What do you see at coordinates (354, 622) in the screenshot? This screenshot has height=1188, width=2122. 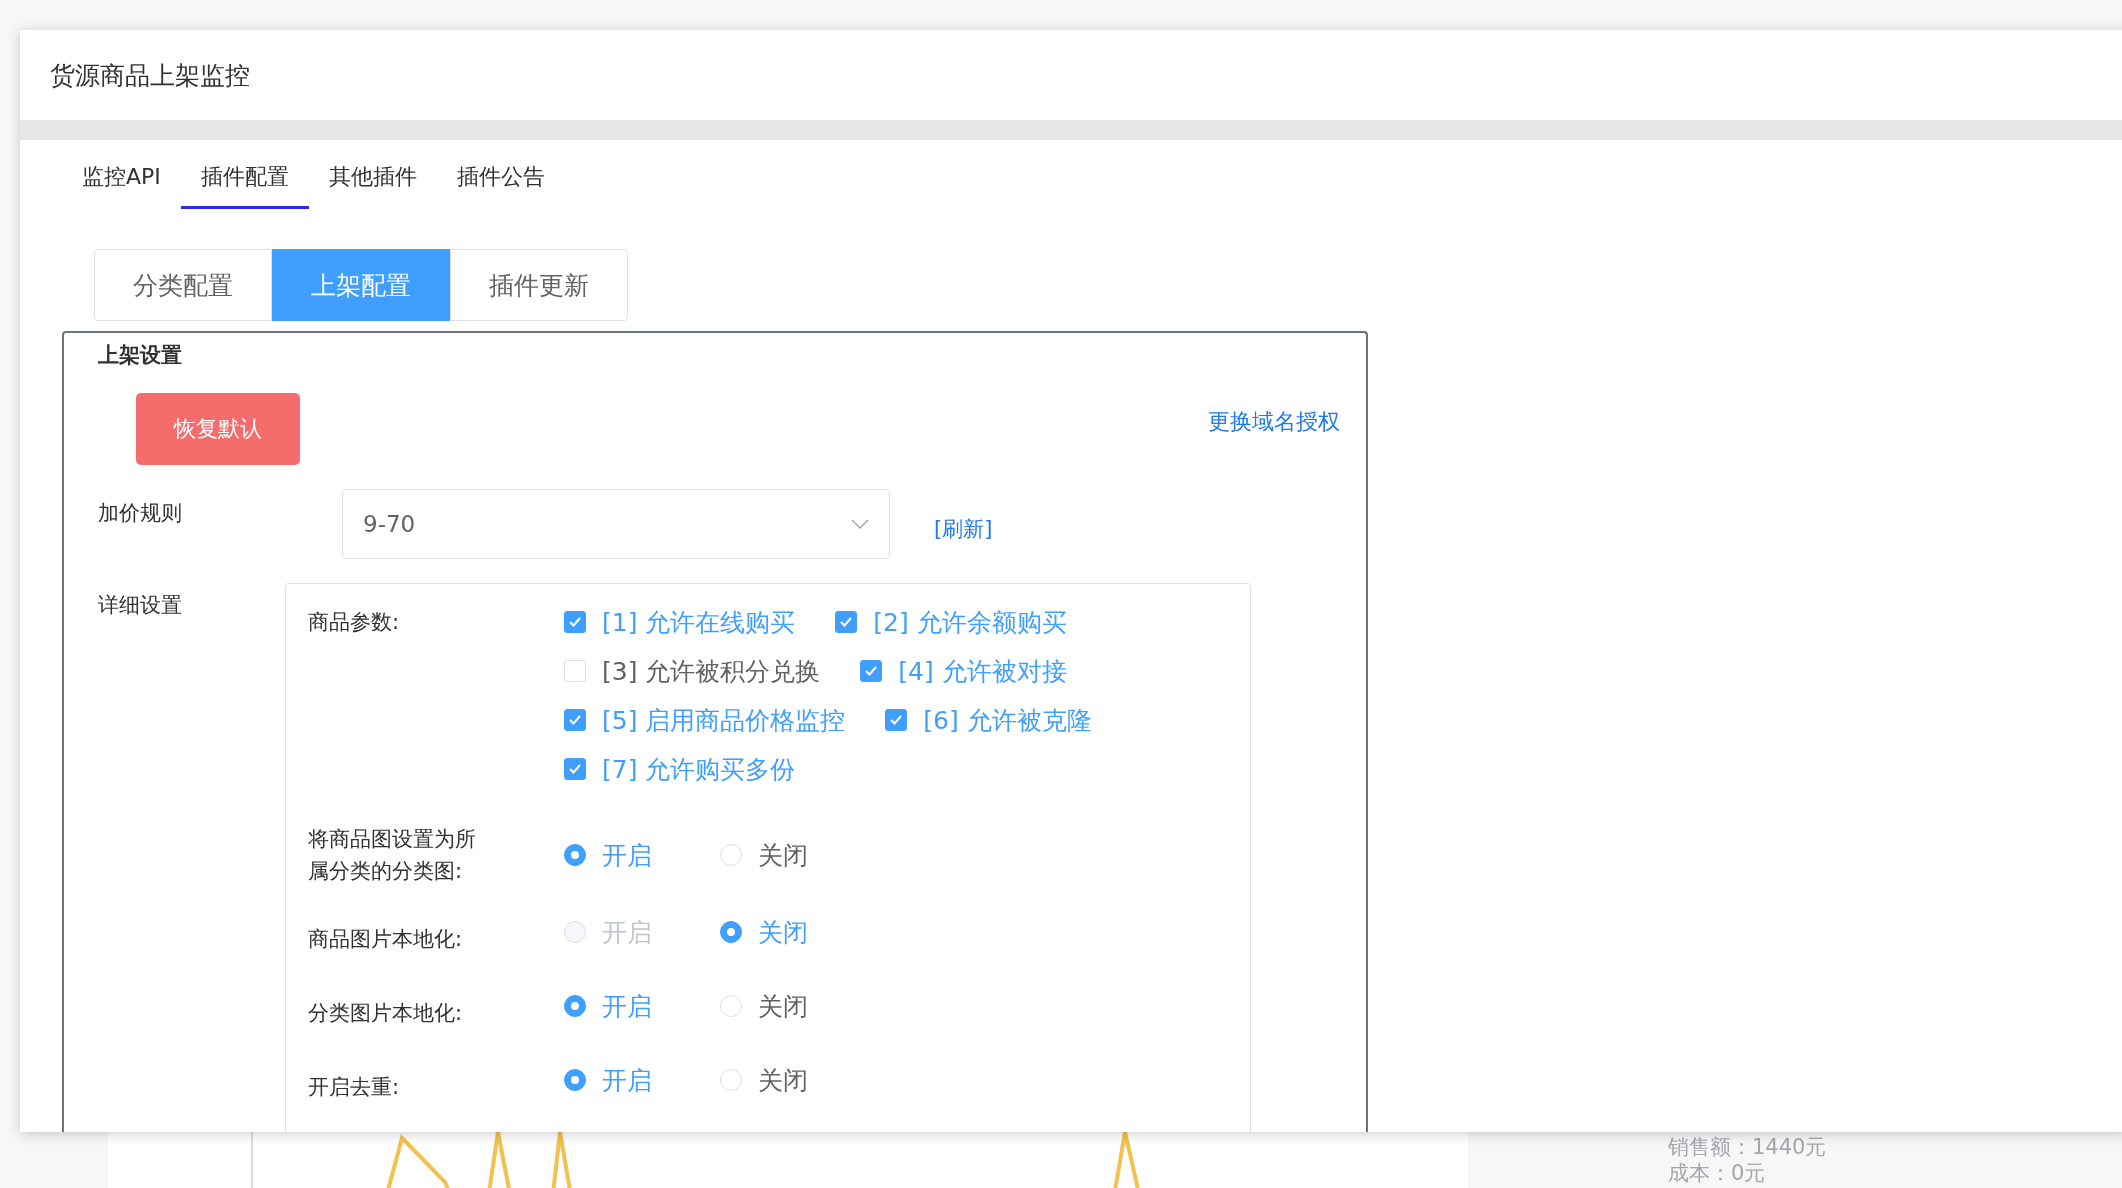 I see `field-label: 商品参数:` at bounding box center [354, 622].